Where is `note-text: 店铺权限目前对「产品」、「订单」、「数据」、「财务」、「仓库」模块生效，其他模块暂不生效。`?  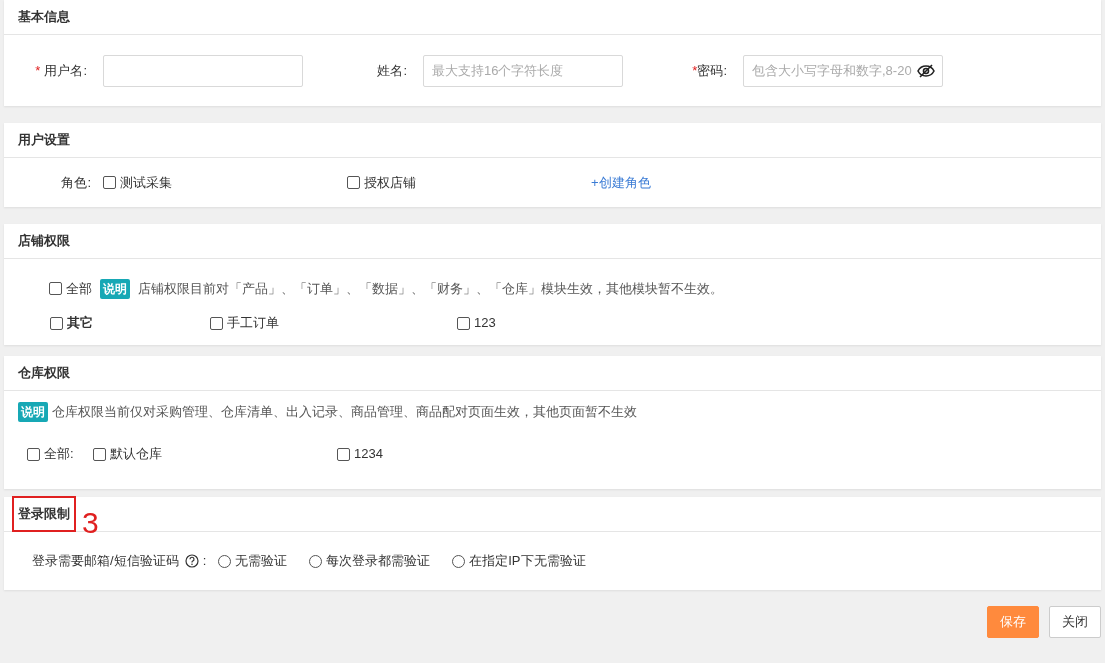 note-text: 店铺权限目前对「产品」、「订单」、「数据」、「财务」、「仓库」模块生效，其他模块暂不生效。 is located at coordinates (430, 288).